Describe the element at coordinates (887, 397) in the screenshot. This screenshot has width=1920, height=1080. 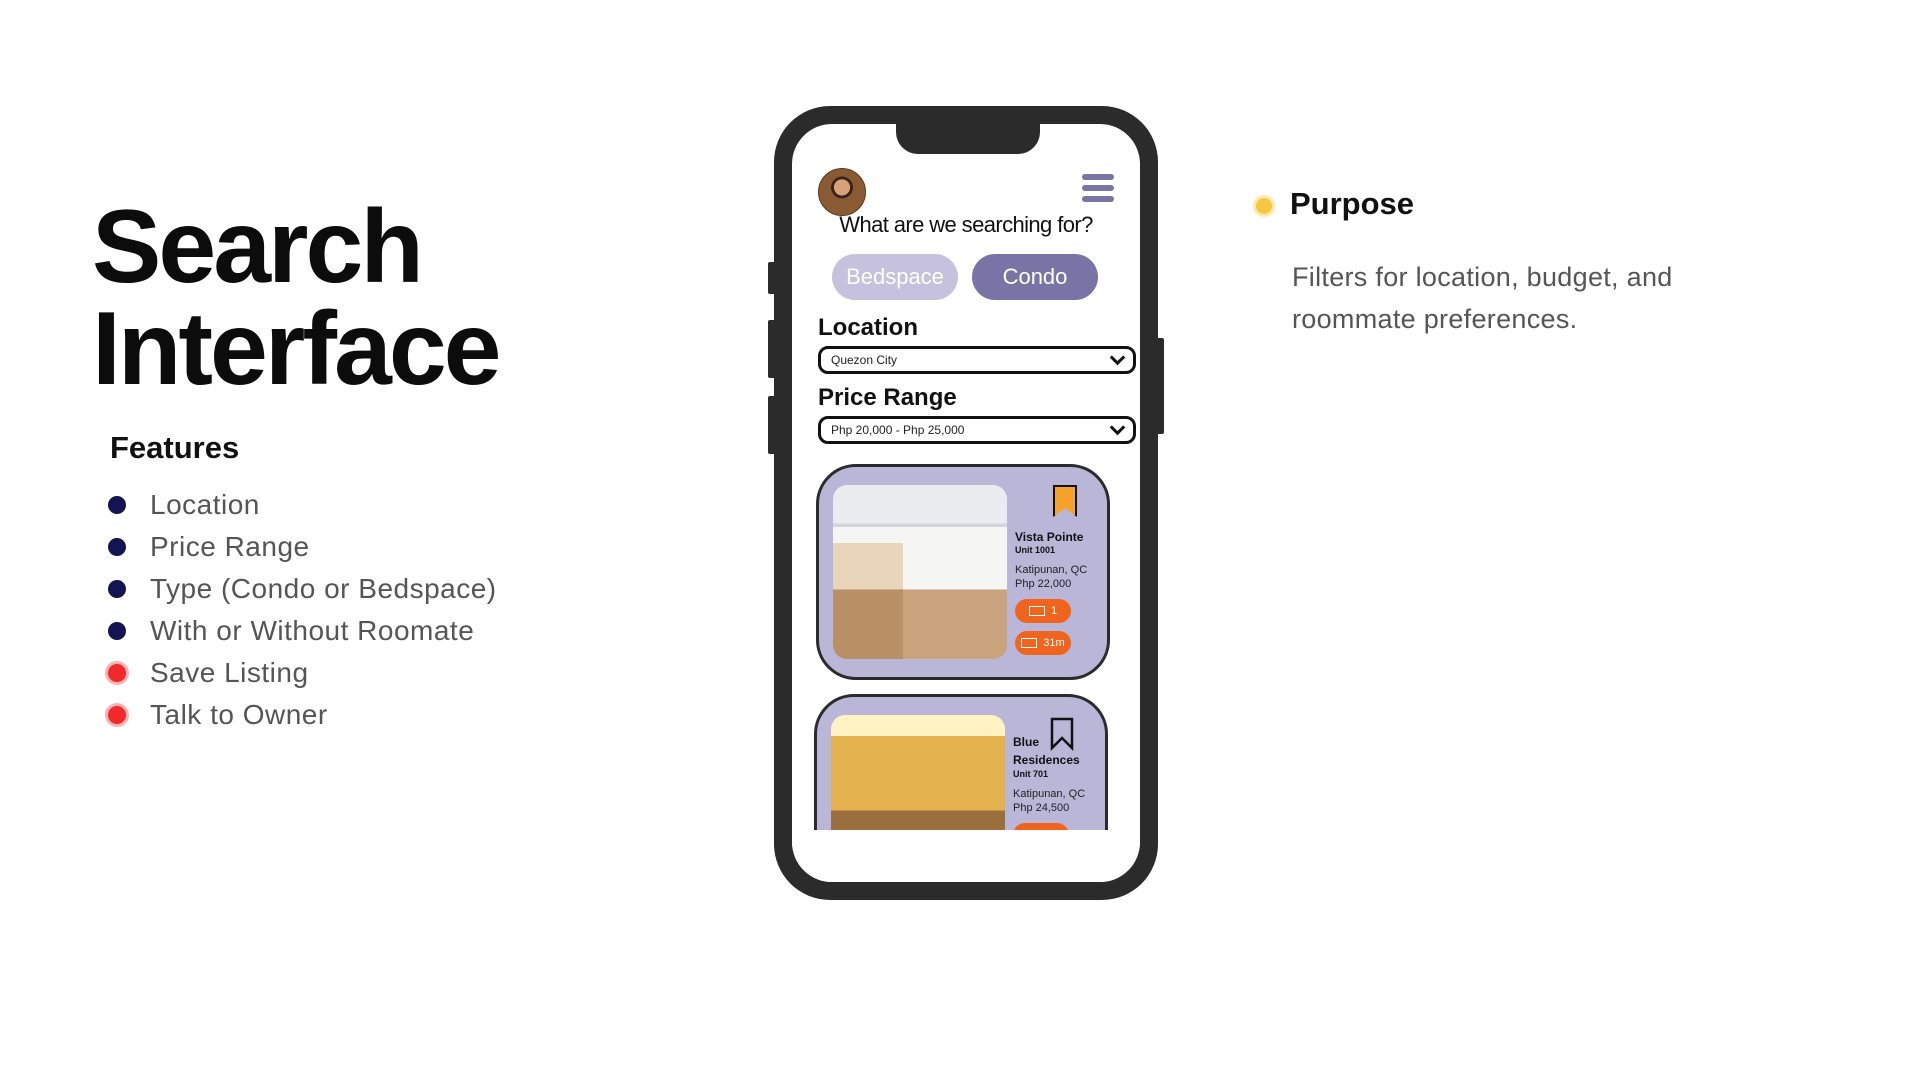
I see `price-range-label: Price Range` at that location.